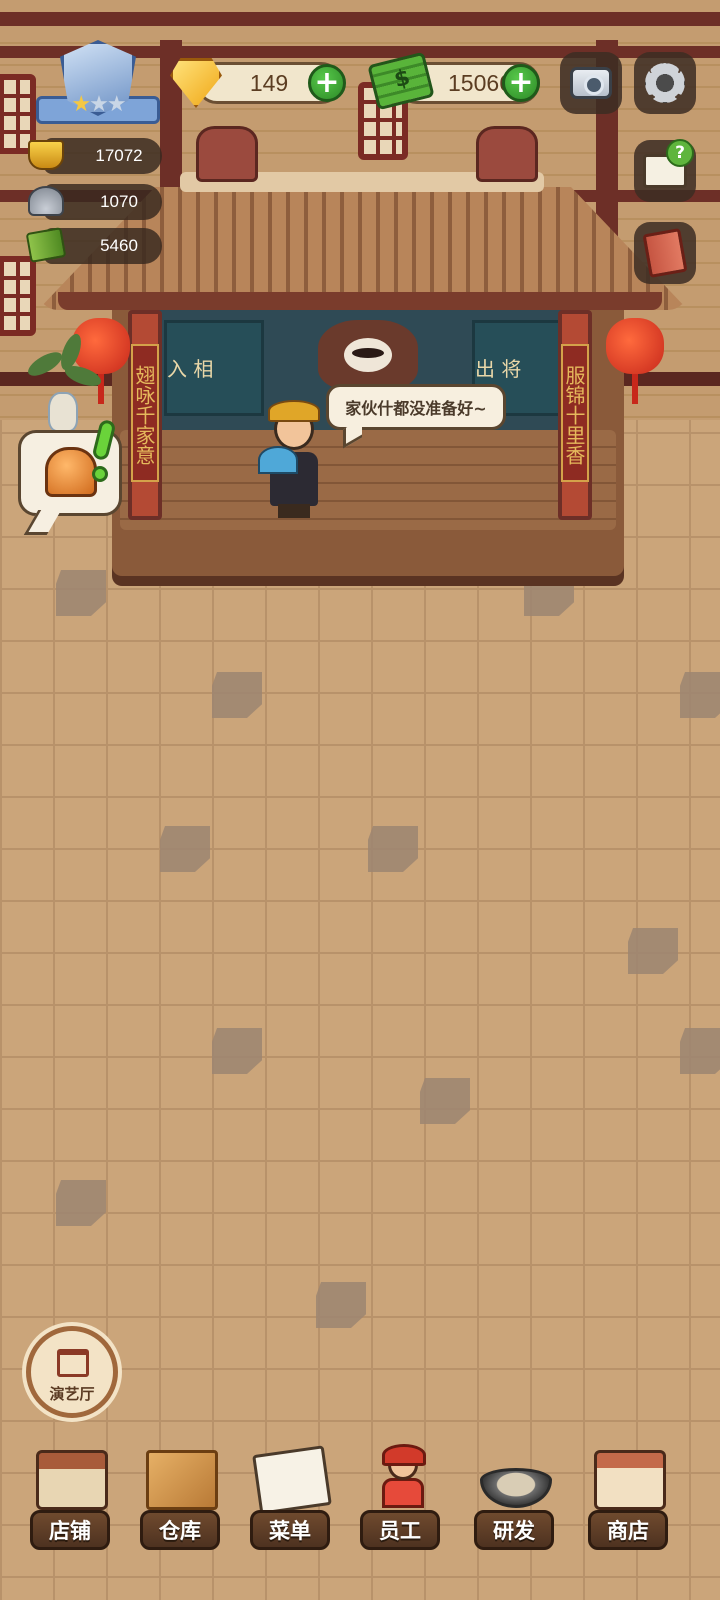 The height and width of the screenshot is (1600, 720). I want to click on recipe-book-icon, so click(665, 253).